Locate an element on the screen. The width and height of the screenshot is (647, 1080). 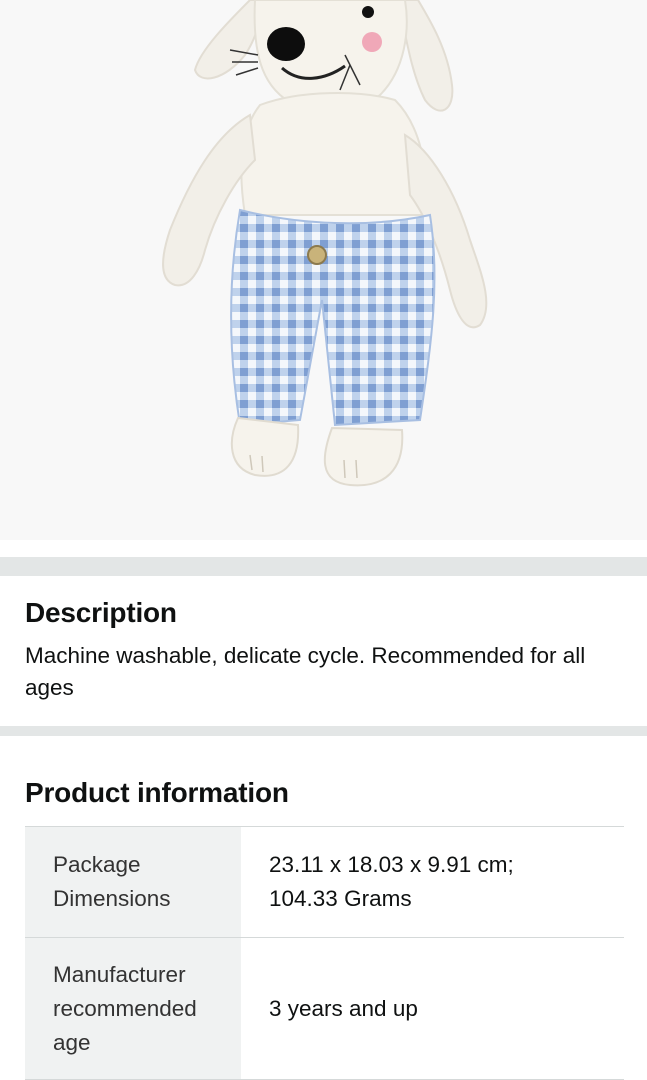
package-dimensions-label: Package Dimensions is located at coordinates (133, 882).